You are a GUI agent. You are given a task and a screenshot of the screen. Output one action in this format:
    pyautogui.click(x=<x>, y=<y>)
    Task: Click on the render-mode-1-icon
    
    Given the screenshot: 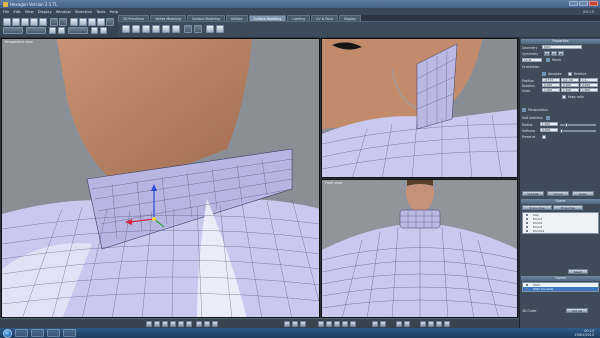 What is the action you would take?
    pyautogui.click(x=287, y=324)
    